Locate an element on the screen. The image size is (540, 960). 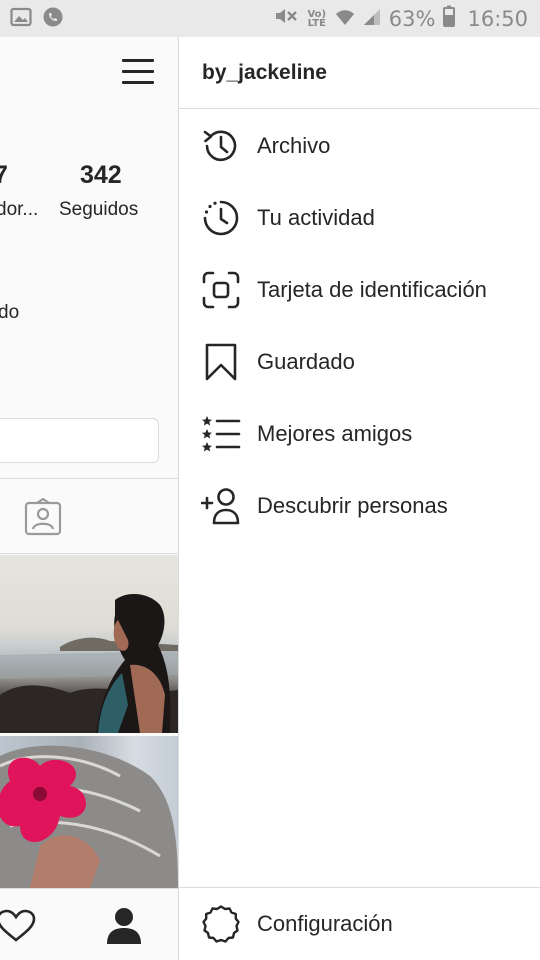
signal-icon is located at coordinates (372, 19).